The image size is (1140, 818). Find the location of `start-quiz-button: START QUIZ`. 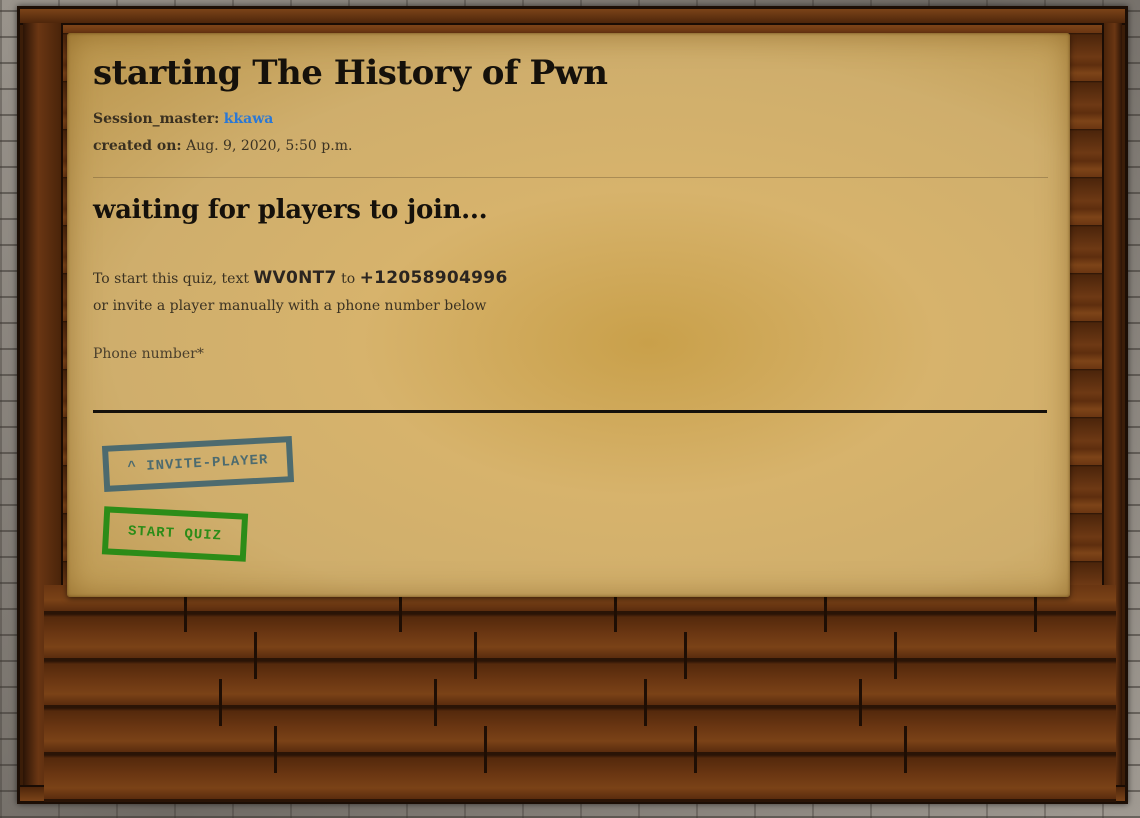

start-quiz-button: START QUIZ is located at coordinates (175, 534).